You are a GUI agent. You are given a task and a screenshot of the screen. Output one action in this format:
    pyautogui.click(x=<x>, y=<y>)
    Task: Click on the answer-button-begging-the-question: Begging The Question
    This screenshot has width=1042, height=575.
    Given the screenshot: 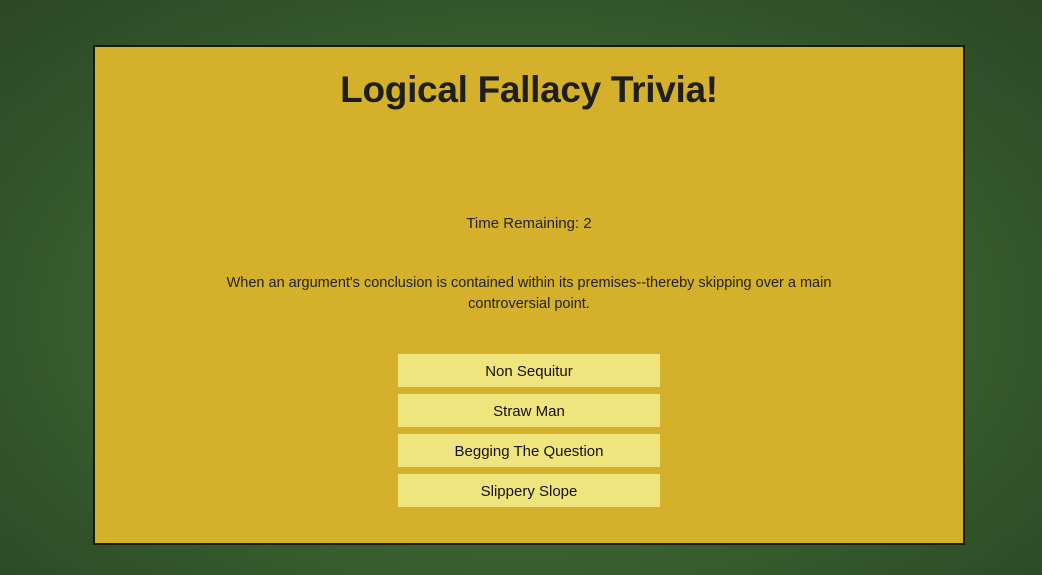 What is the action you would take?
    pyautogui.click(x=529, y=450)
    